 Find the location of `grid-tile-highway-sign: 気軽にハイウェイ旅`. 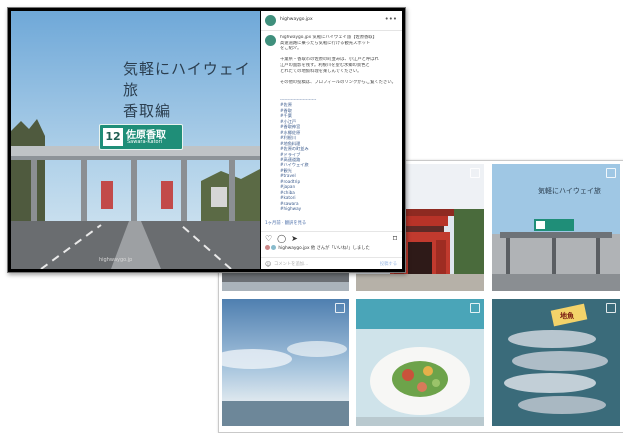

grid-tile-highway-sign: 気軽にハイウェイ旅 is located at coordinates (556, 227).